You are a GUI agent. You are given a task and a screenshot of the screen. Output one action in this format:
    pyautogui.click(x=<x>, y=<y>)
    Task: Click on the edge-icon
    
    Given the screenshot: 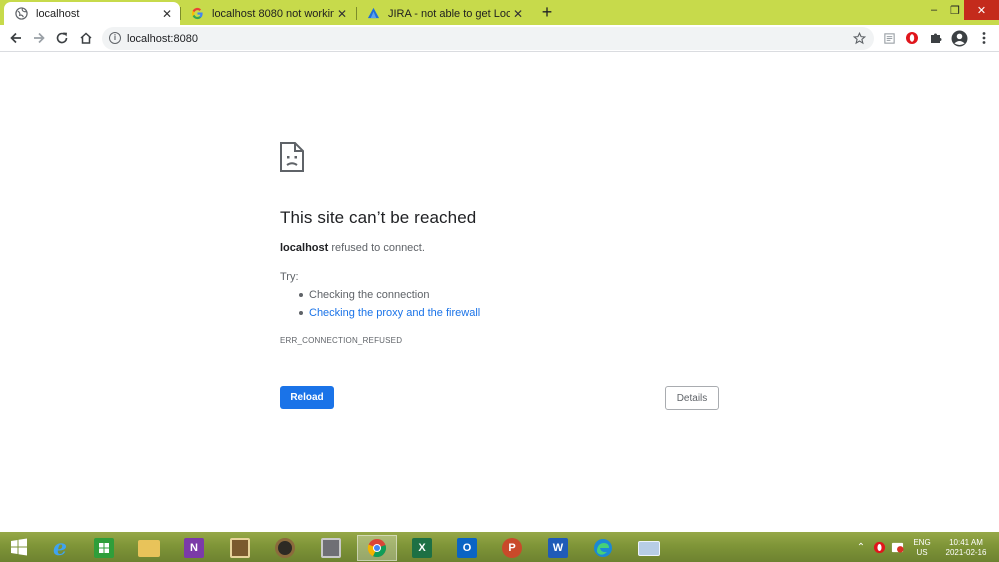 What is the action you would take?
    pyautogui.click(x=603, y=548)
    